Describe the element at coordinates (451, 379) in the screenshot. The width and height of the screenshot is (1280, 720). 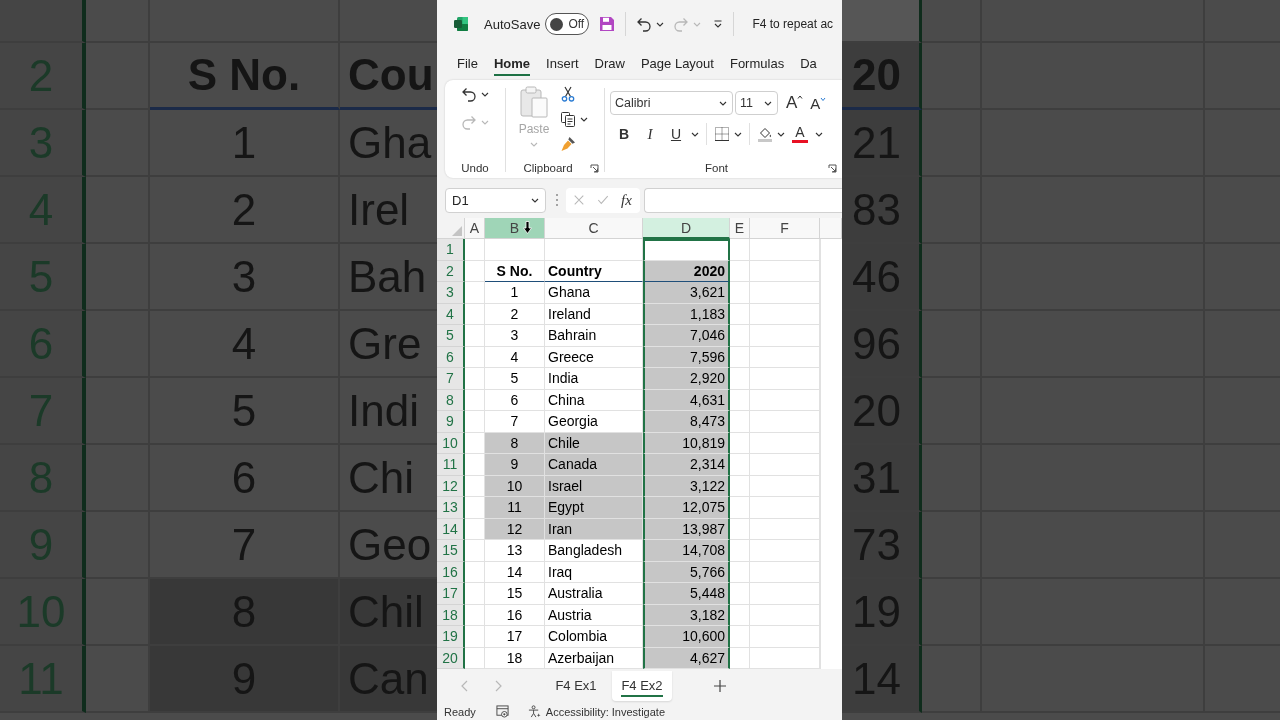
I see `row-header: 7` at that location.